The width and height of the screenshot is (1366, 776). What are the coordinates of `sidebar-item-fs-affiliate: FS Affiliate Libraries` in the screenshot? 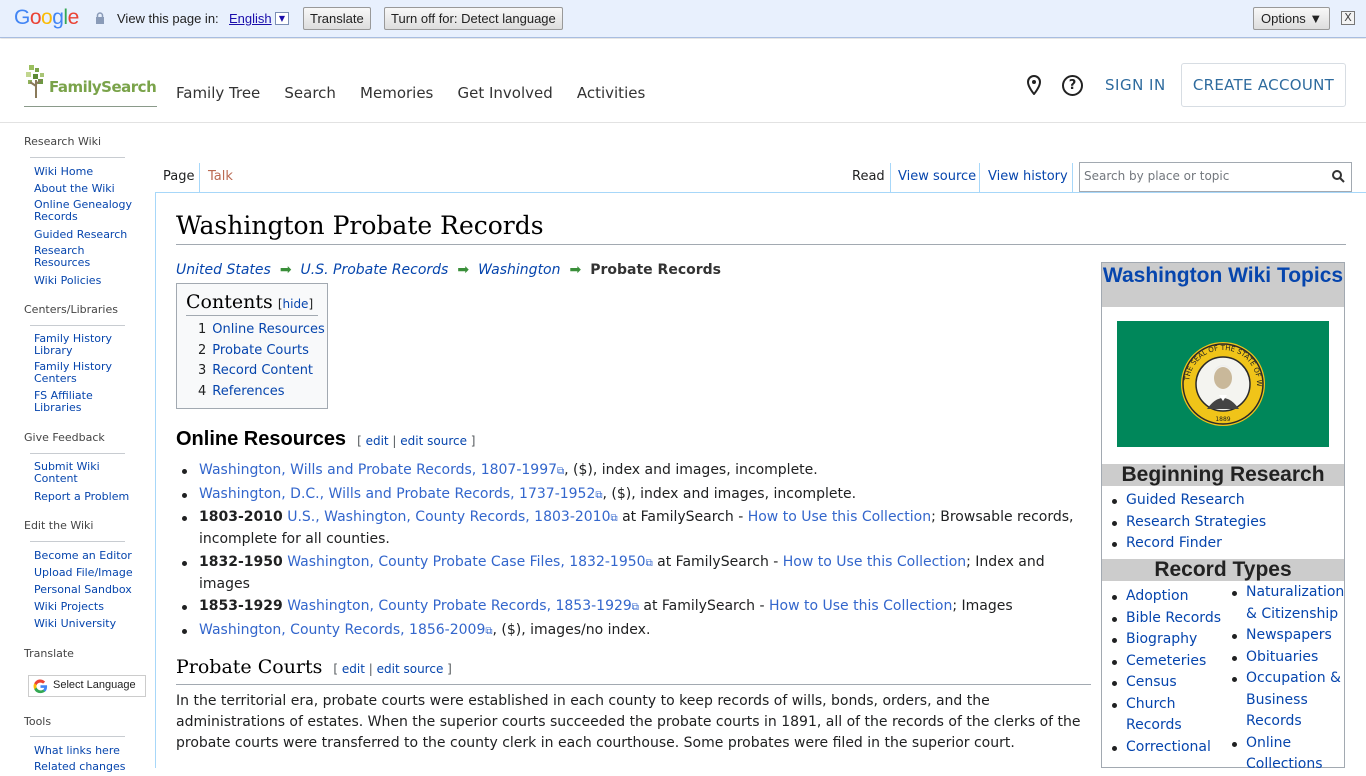 It's located at (69, 402).